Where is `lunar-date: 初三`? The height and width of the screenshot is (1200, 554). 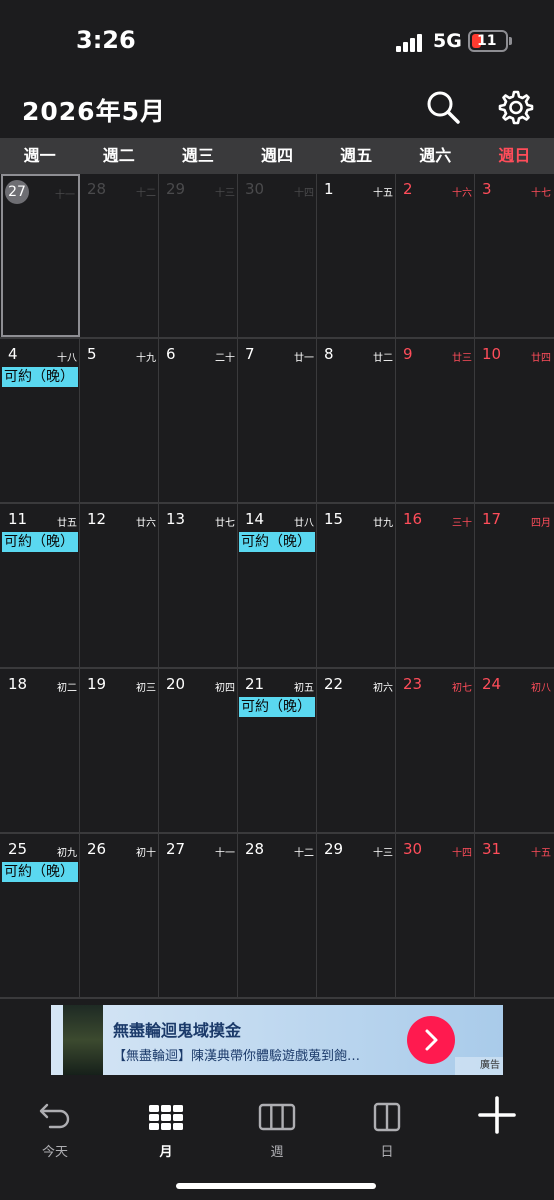
lunar-date: 初三 is located at coordinates (146, 688).